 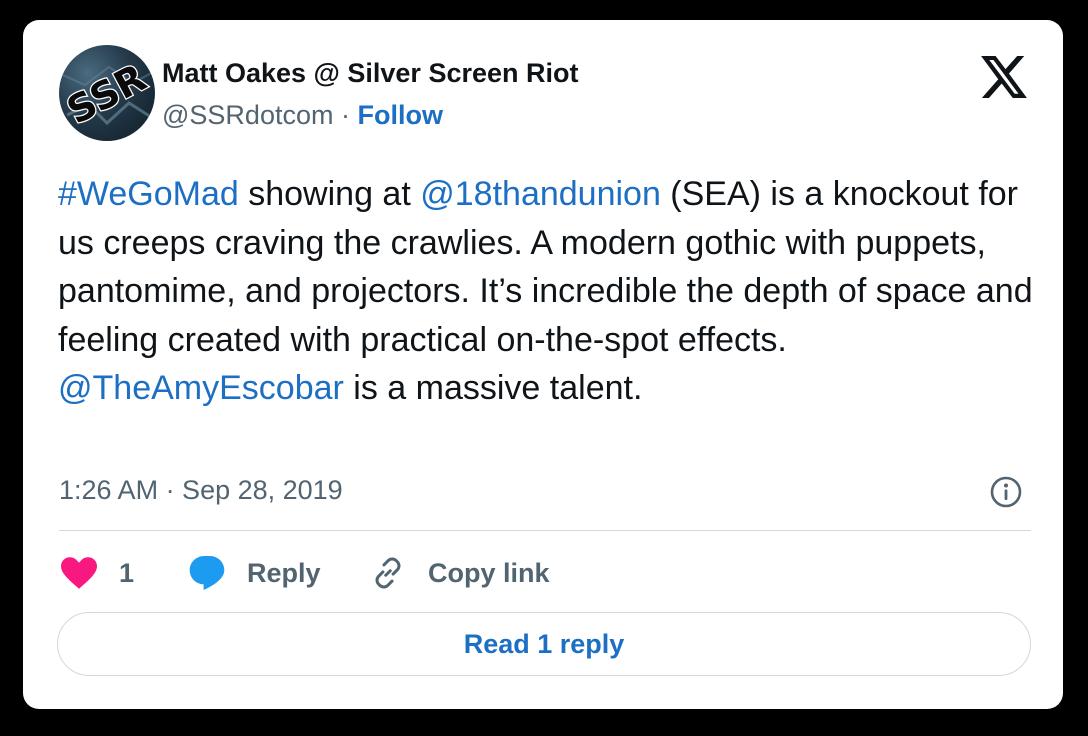 I want to click on read-replies-button: Read 1 reply, so click(x=544, y=644).